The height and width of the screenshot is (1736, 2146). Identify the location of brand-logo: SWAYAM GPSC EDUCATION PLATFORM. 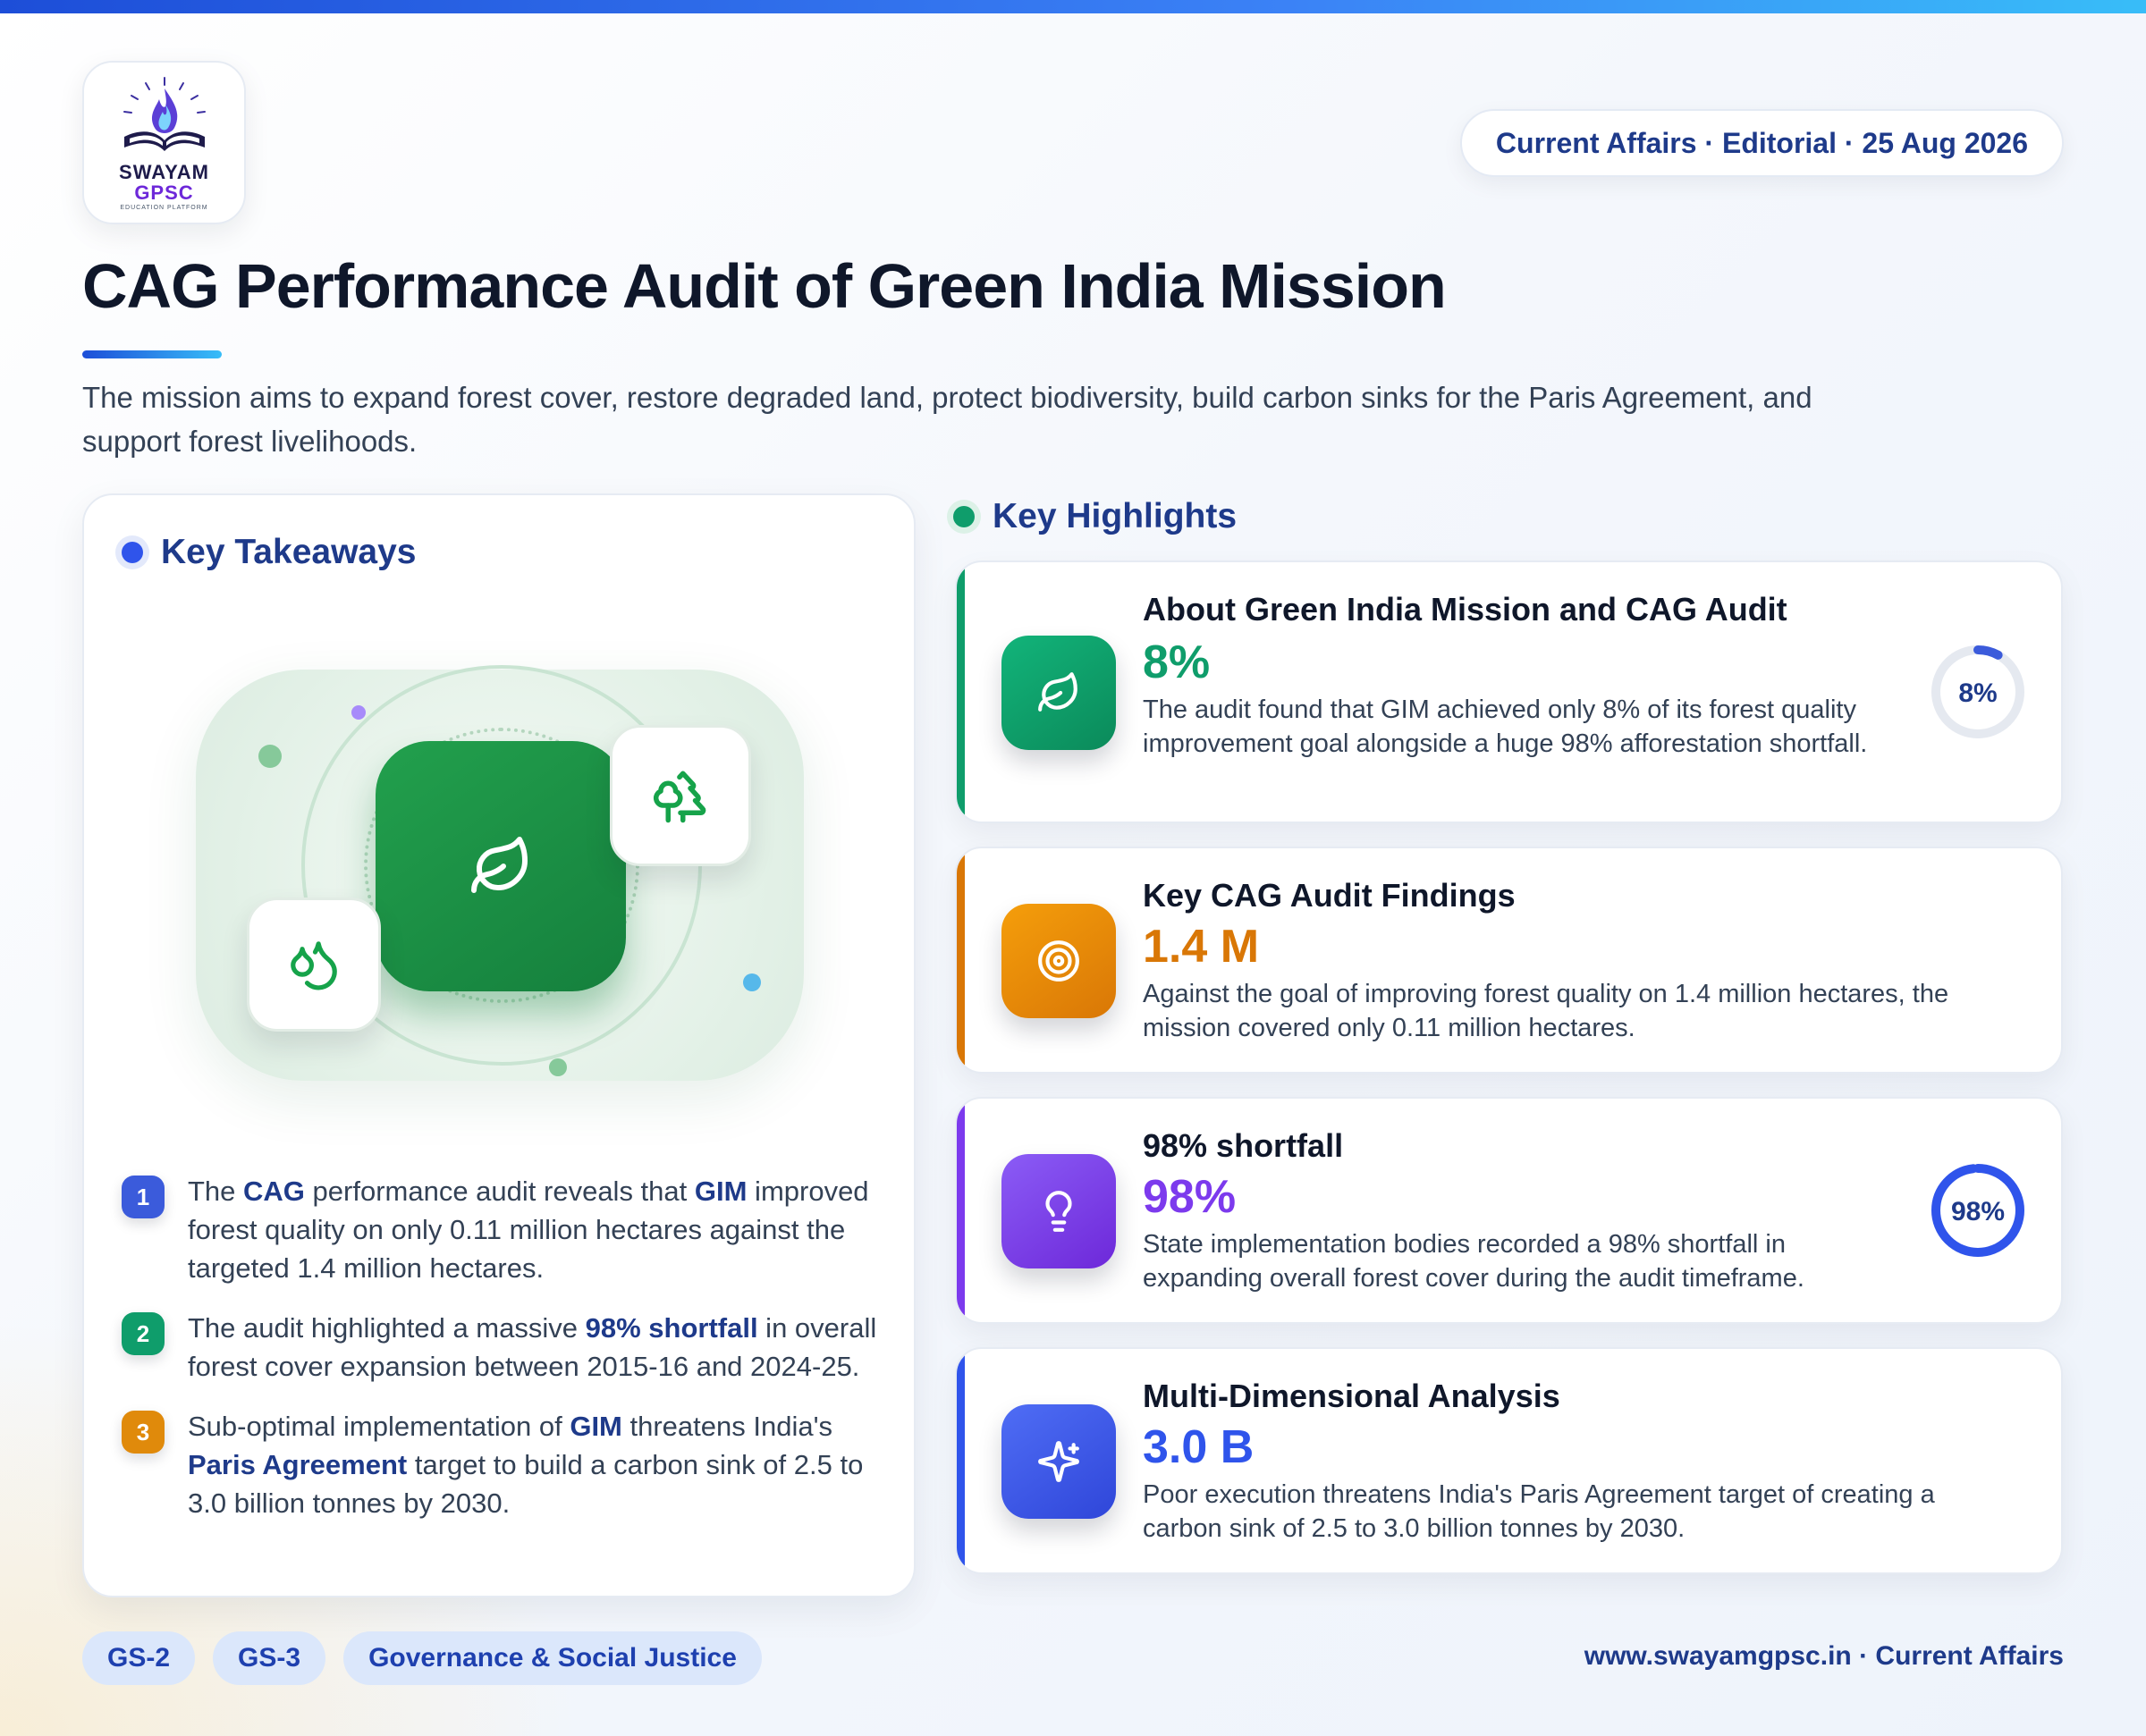
(164, 142).